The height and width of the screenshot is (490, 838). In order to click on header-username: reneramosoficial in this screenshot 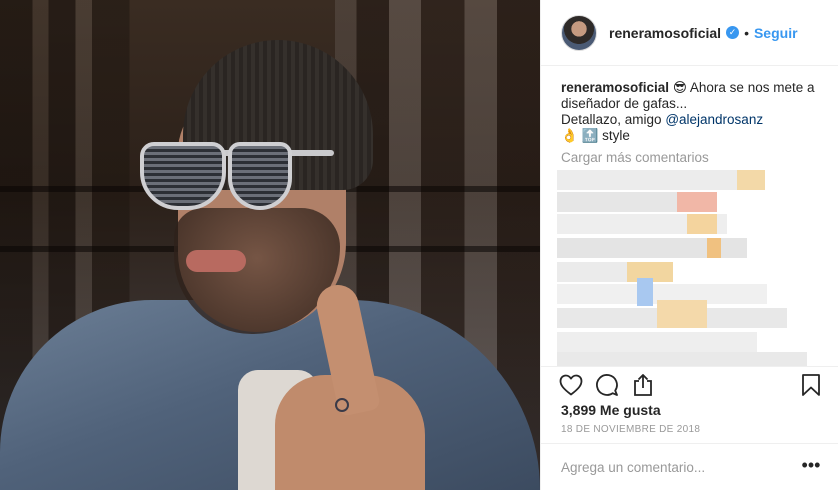, I will do `click(665, 33)`.